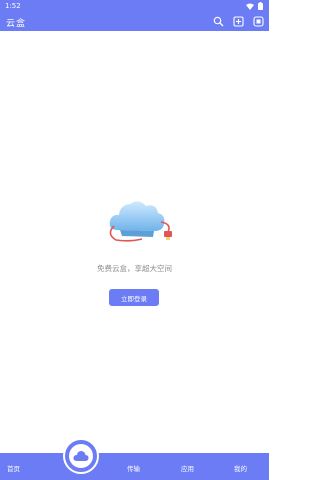 The width and height of the screenshot is (320, 480). Describe the element at coordinates (13, 6) in the screenshot. I see `status-time: 1:52` at that location.